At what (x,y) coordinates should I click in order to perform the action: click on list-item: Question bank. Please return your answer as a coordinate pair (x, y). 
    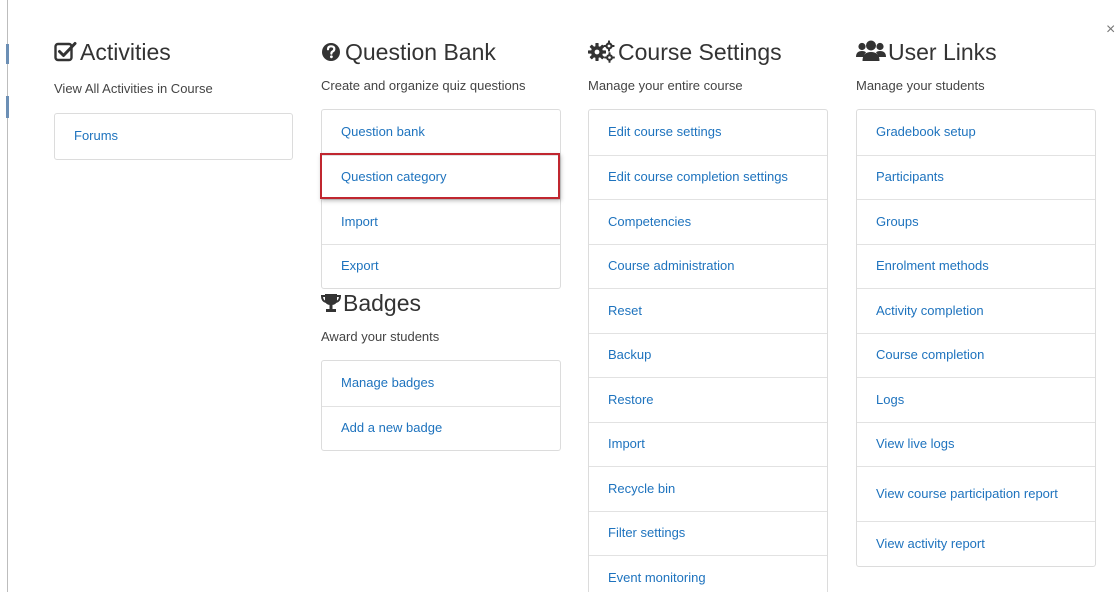
    Looking at the image, I should click on (441, 132).